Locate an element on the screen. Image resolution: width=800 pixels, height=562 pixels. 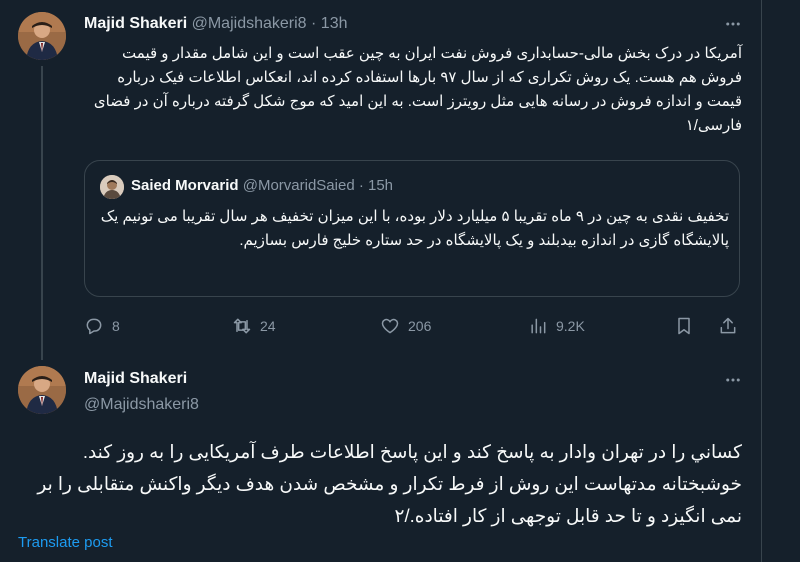
bookmark-button is located at coordinates (684, 326).